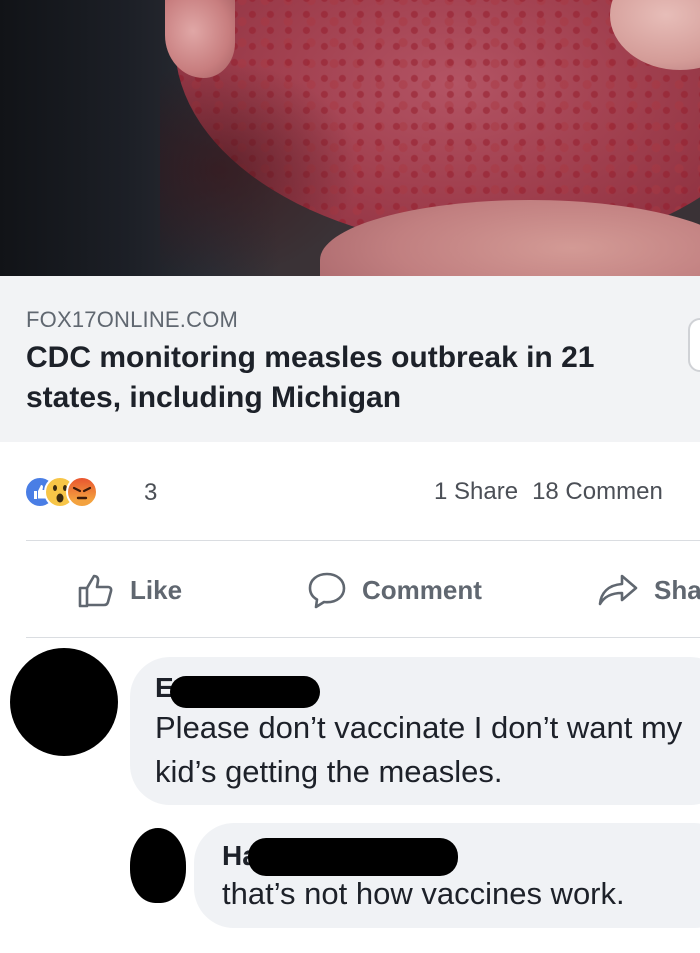 Image resolution: width=700 pixels, height=953 pixels. I want to click on thumbs-up-icon, so click(95, 591).